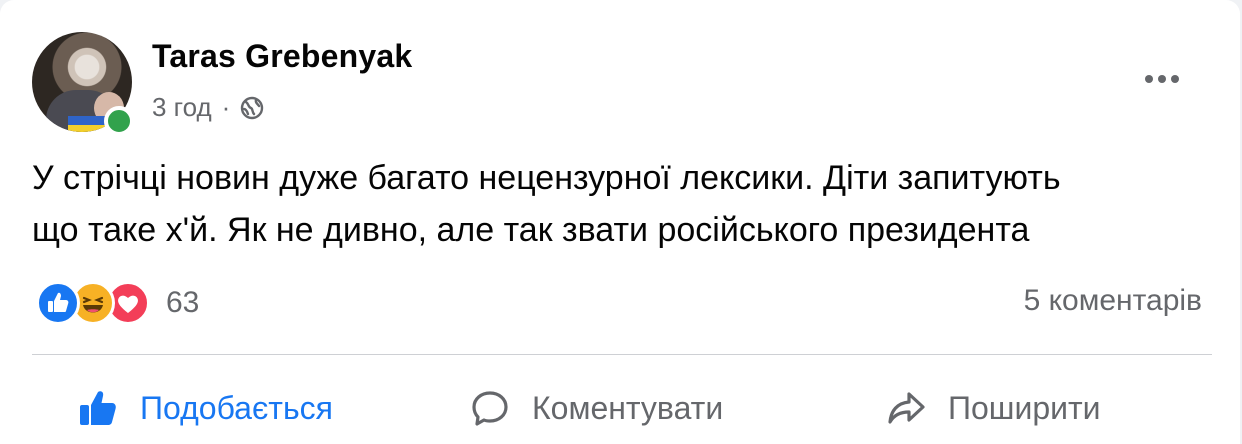 Image resolution: width=1242 pixels, height=444 pixels. Describe the element at coordinates (183, 302) in the screenshot. I see `reaction-count: 63` at that location.